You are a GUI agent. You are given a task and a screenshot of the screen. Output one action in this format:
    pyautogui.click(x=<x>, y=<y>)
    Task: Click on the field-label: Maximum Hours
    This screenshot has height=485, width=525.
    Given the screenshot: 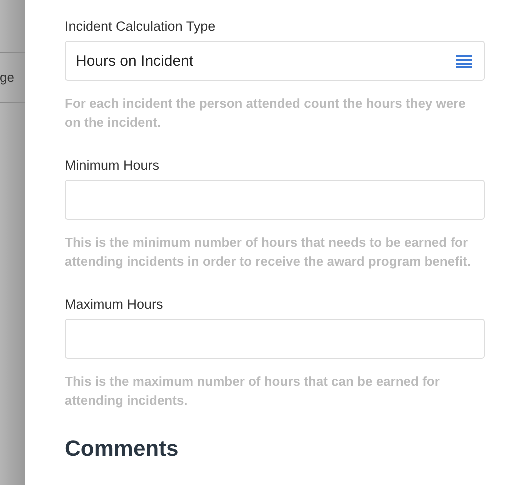 What is the action you would take?
    pyautogui.click(x=114, y=305)
    